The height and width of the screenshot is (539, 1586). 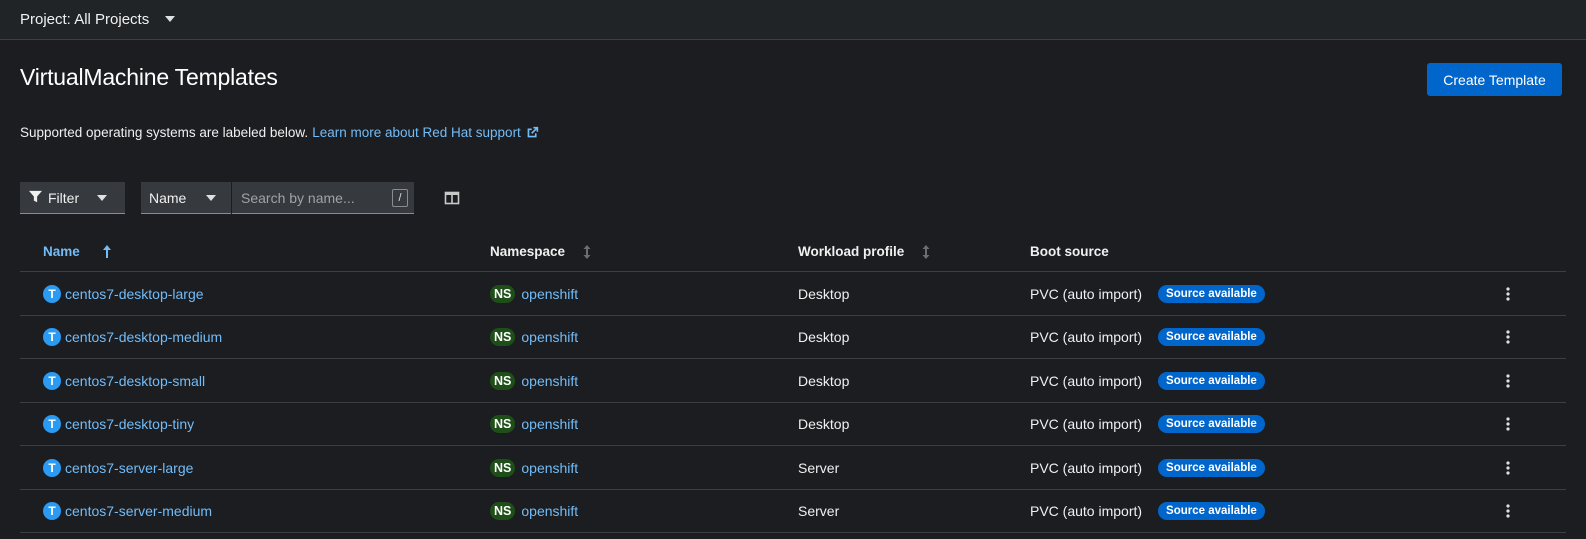 I want to click on column-header-workload-profile-label: Workload profile, so click(x=851, y=251).